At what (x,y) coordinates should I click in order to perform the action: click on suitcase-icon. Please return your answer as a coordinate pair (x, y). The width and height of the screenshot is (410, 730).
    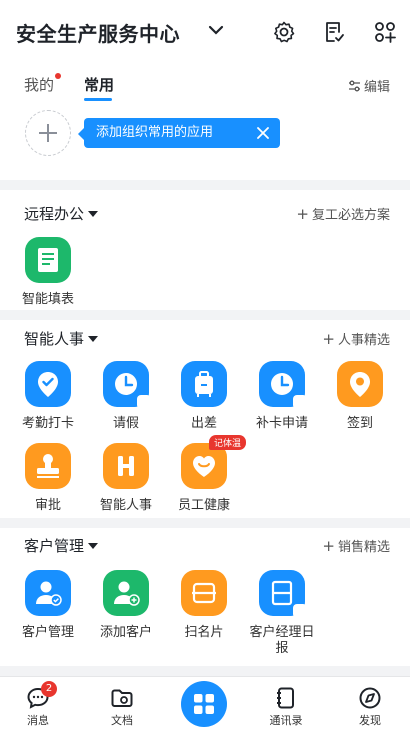
    Looking at the image, I should click on (204, 384).